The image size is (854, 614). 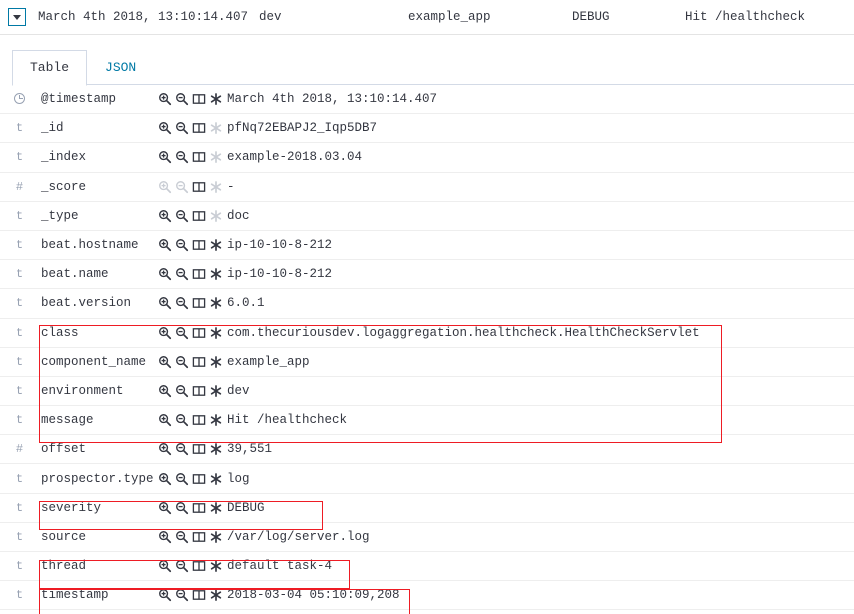 What do you see at coordinates (313, 595) in the screenshot?
I see `field-value: 2018-03-04 05:10:09,208` at bounding box center [313, 595].